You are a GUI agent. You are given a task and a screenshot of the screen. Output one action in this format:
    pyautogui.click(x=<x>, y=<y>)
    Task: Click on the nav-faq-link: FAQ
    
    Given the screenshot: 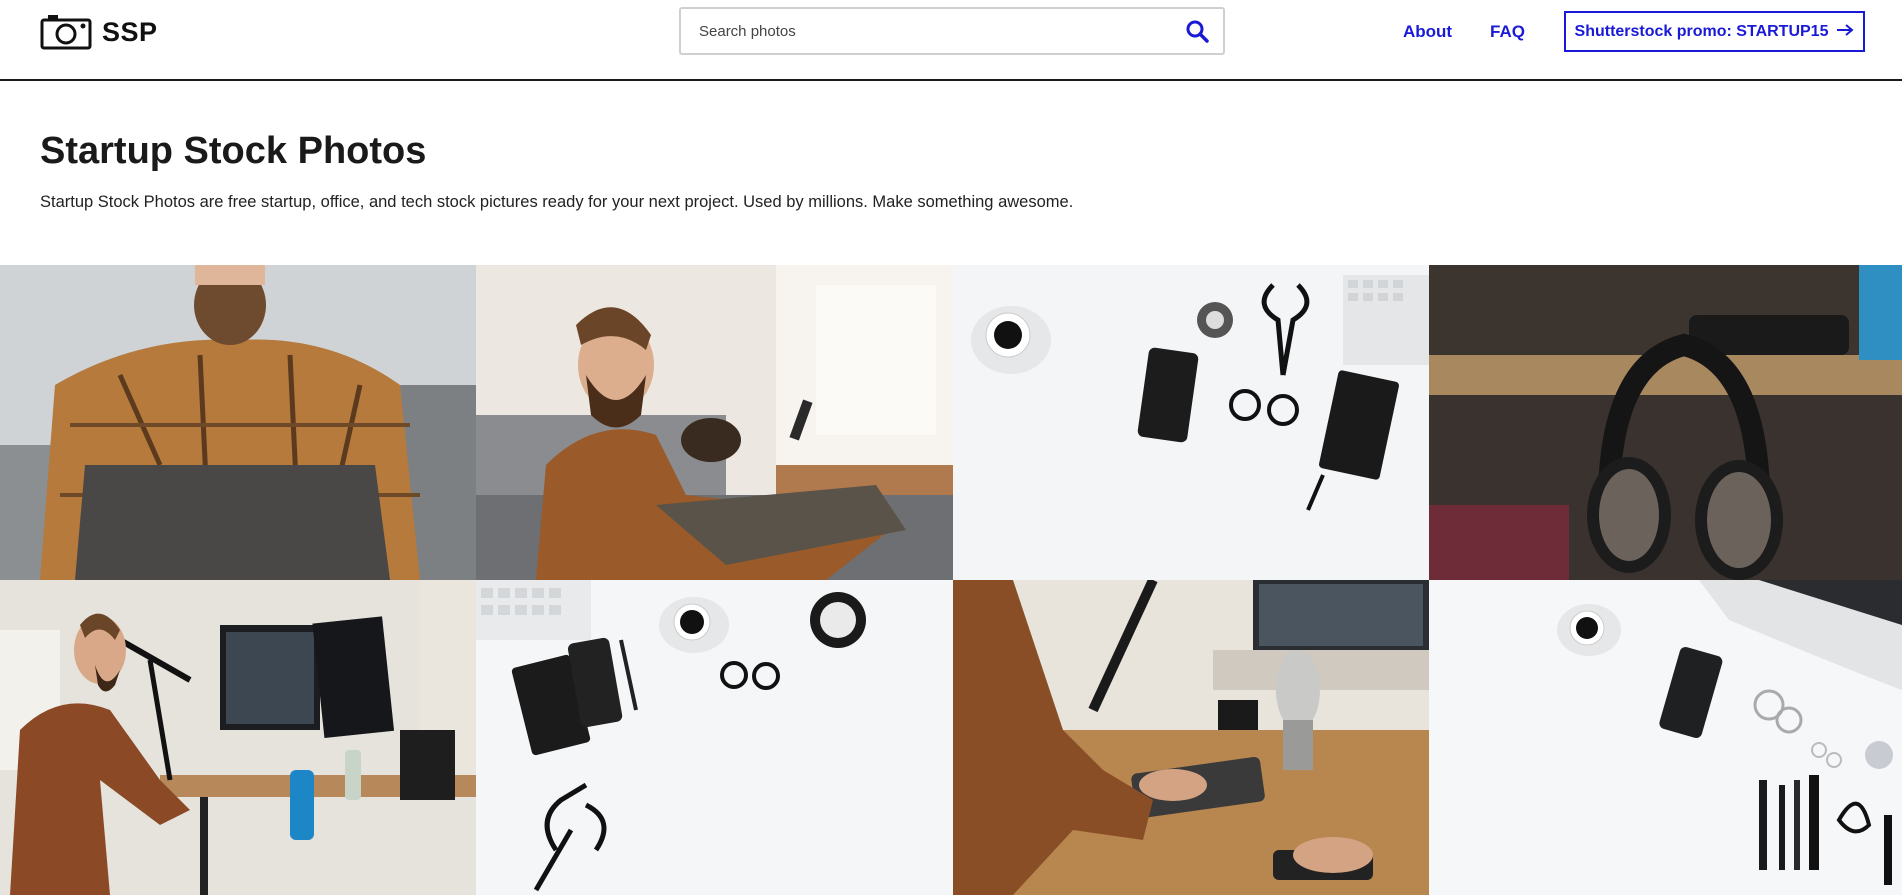 What is the action you would take?
    pyautogui.click(x=1507, y=32)
    